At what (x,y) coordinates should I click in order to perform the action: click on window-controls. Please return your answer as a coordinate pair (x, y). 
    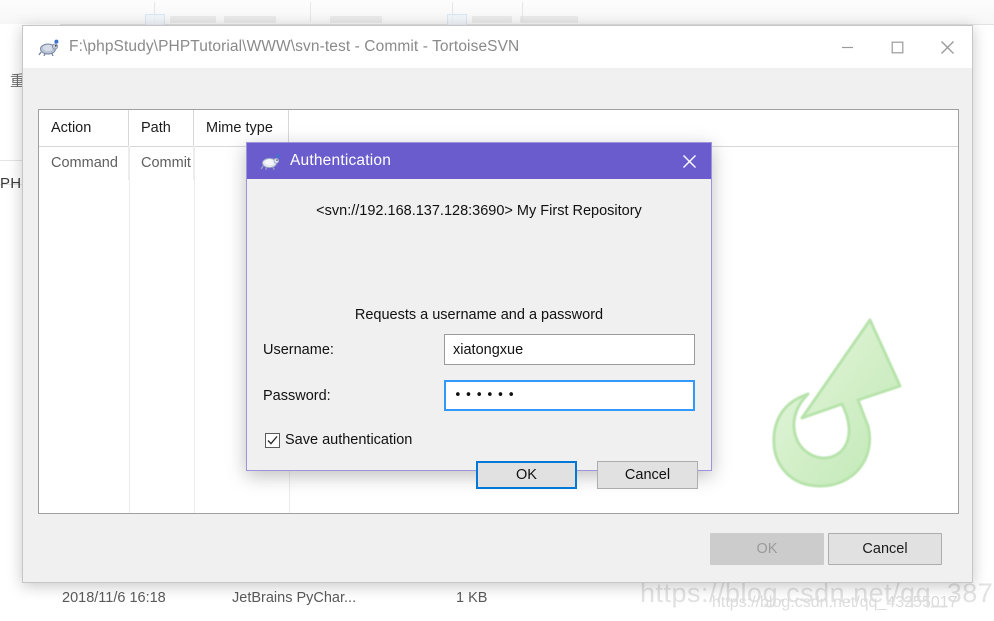
    Looking at the image, I should click on (897, 47).